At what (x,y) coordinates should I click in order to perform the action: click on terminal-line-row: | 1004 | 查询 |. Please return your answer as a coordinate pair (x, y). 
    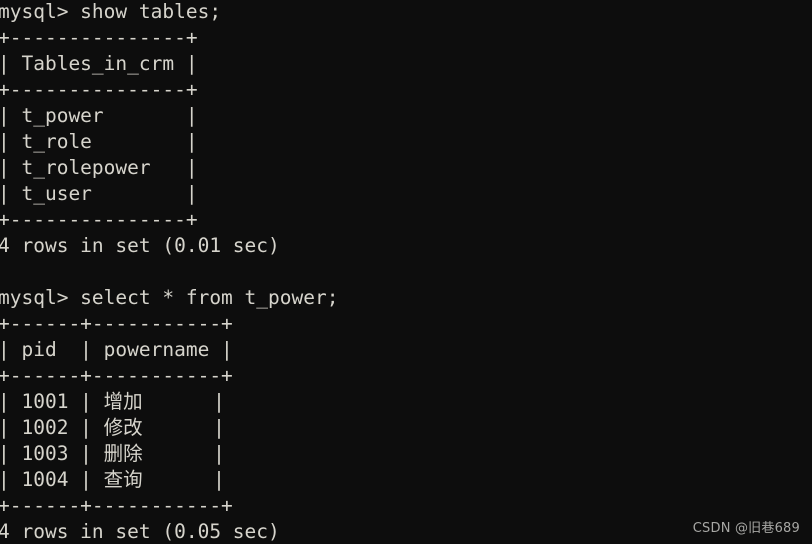
    Looking at the image, I should click on (112, 479).